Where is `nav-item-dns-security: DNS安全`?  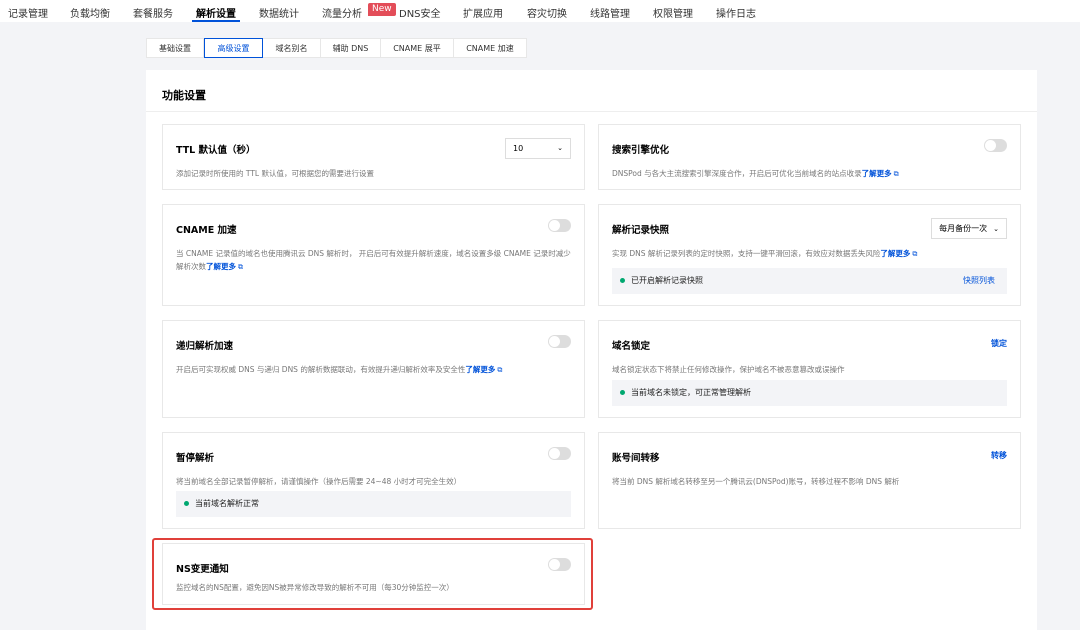 nav-item-dns-security: DNS安全 is located at coordinates (420, 12).